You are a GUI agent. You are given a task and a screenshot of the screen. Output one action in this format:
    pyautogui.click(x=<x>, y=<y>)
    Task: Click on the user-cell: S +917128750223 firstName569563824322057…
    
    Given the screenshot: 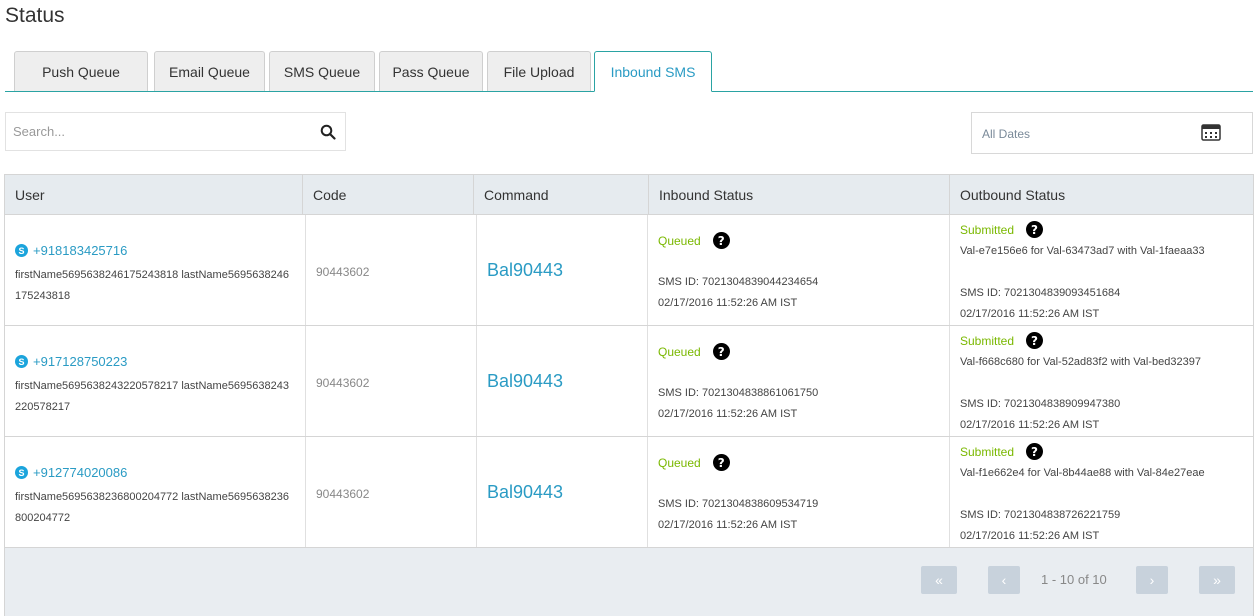 What is the action you would take?
    pyautogui.click(x=155, y=381)
    